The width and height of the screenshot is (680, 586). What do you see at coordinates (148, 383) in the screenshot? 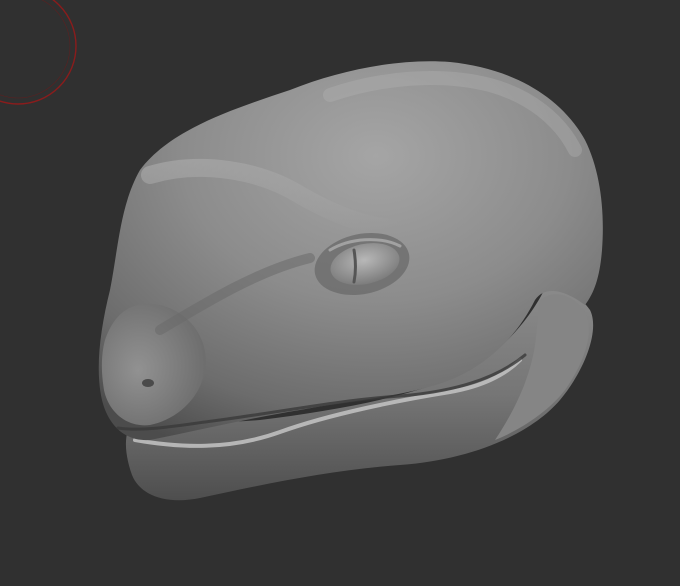
I see `nostril` at bounding box center [148, 383].